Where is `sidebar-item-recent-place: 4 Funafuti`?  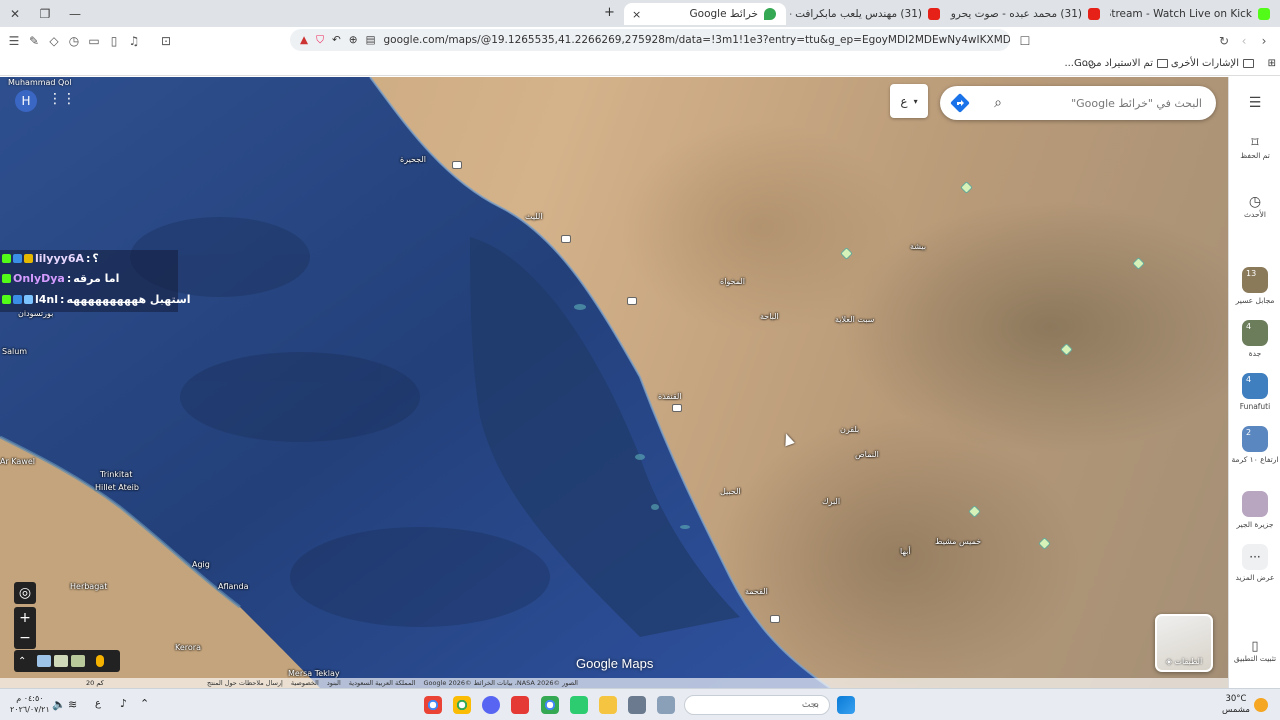 sidebar-item-recent-place: 4 Funafuti is located at coordinates (1254, 392).